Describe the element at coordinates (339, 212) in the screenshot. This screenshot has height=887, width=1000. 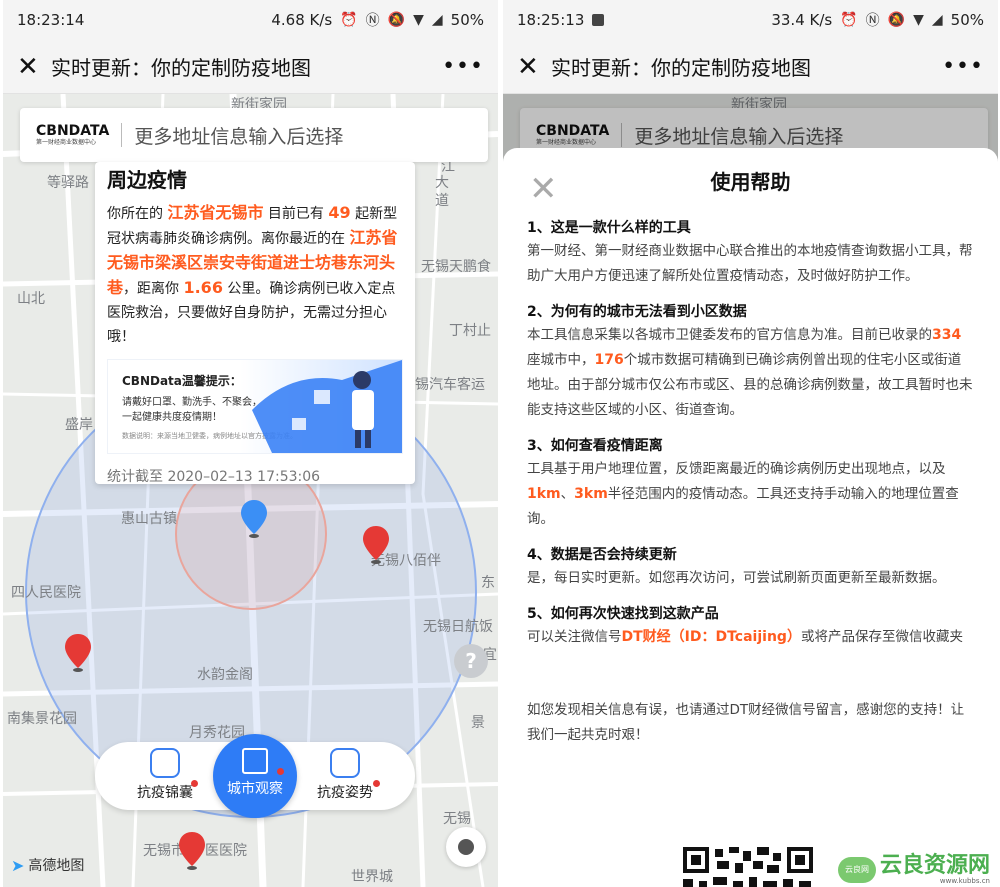
I see `case-count: 49` at that location.